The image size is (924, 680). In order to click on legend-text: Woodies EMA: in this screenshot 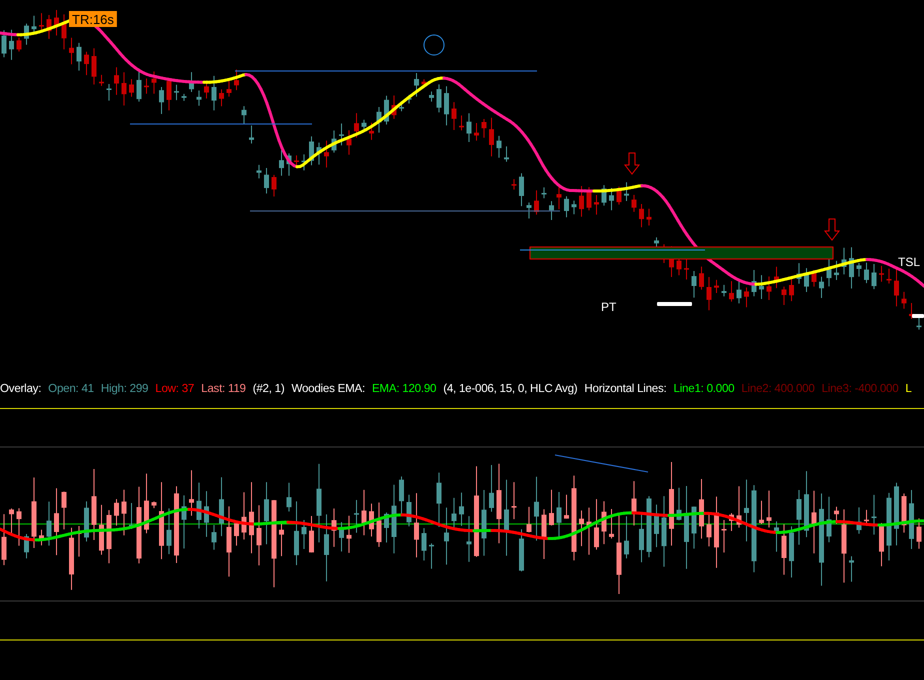, I will do `click(328, 389)`.